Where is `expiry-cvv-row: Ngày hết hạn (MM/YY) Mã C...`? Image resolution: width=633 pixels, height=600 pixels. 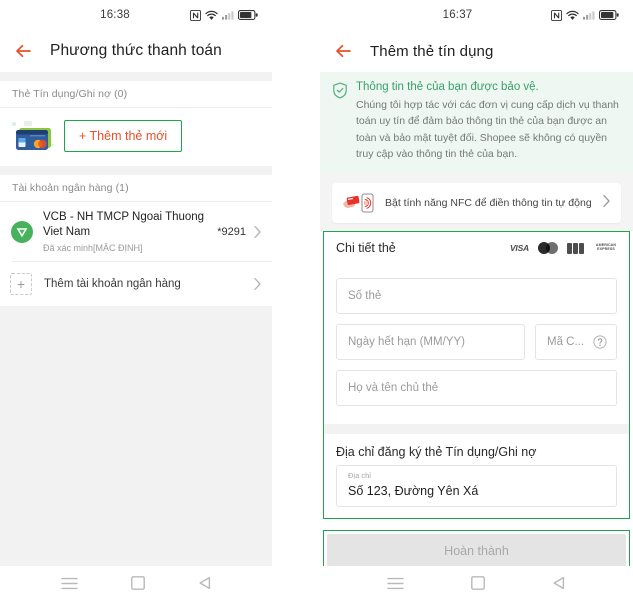
expiry-cvv-row: Ngày hết hạn (MM/YY) Mã C... is located at coordinates (476, 337).